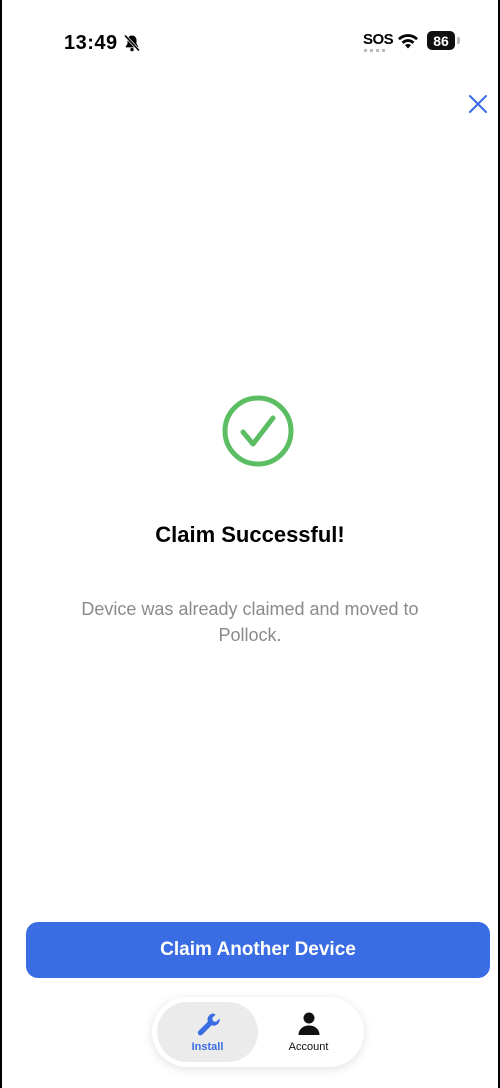 This screenshot has width=500, height=1088. What do you see at coordinates (250, 40) in the screenshot?
I see `status-bar: 13:49 SOS 86` at bounding box center [250, 40].